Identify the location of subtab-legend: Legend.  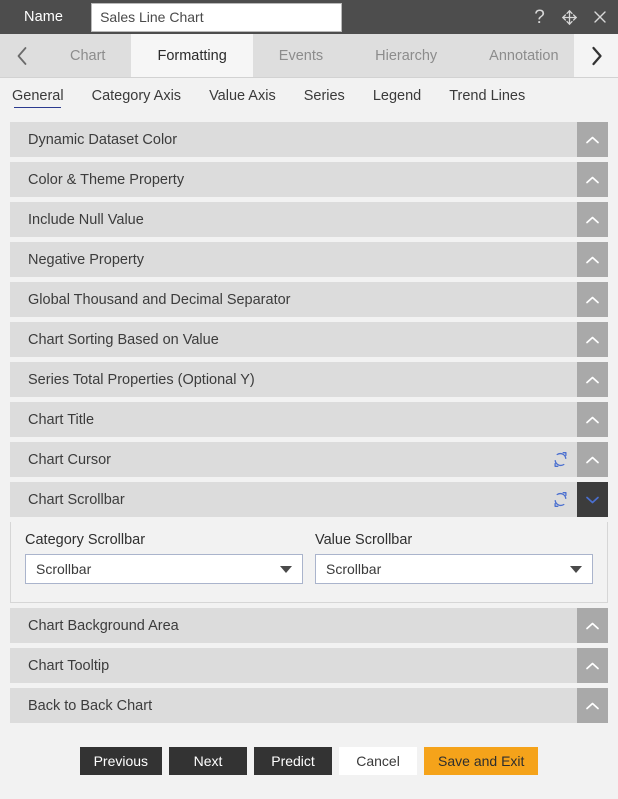
(397, 98).